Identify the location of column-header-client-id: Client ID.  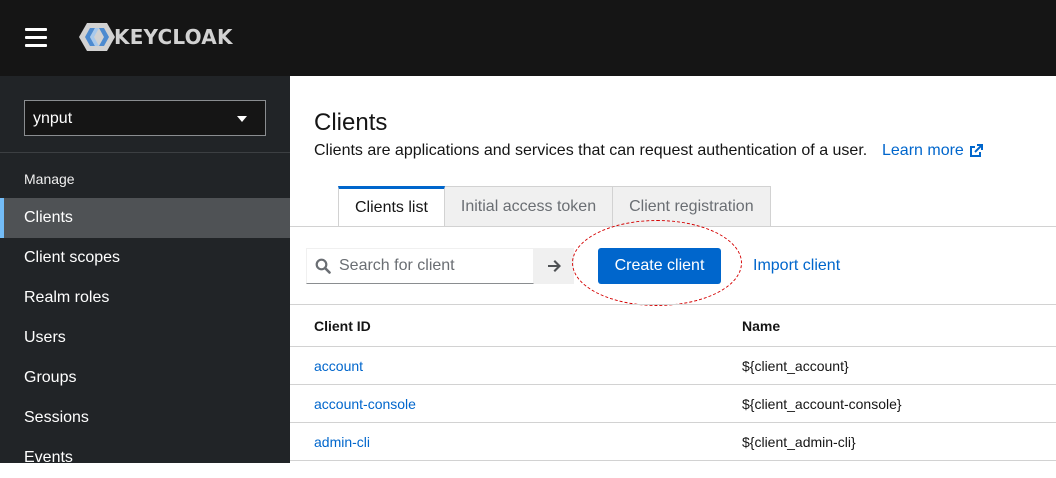
(342, 326).